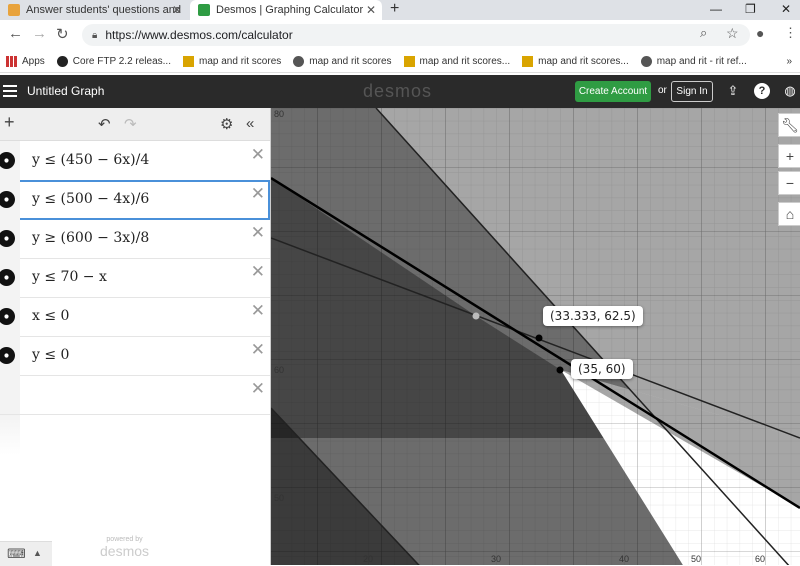 This screenshot has width=800, height=566. Describe the element at coordinates (602, 369) in the screenshot. I see `point-label: (35, 60)` at that location.